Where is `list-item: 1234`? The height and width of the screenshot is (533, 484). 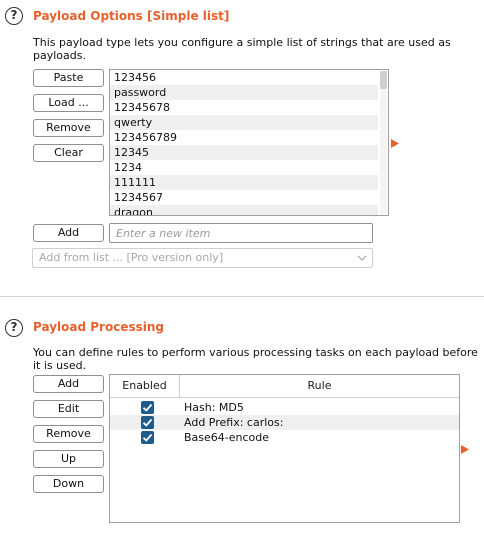 list-item: 1234 is located at coordinates (244, 167).